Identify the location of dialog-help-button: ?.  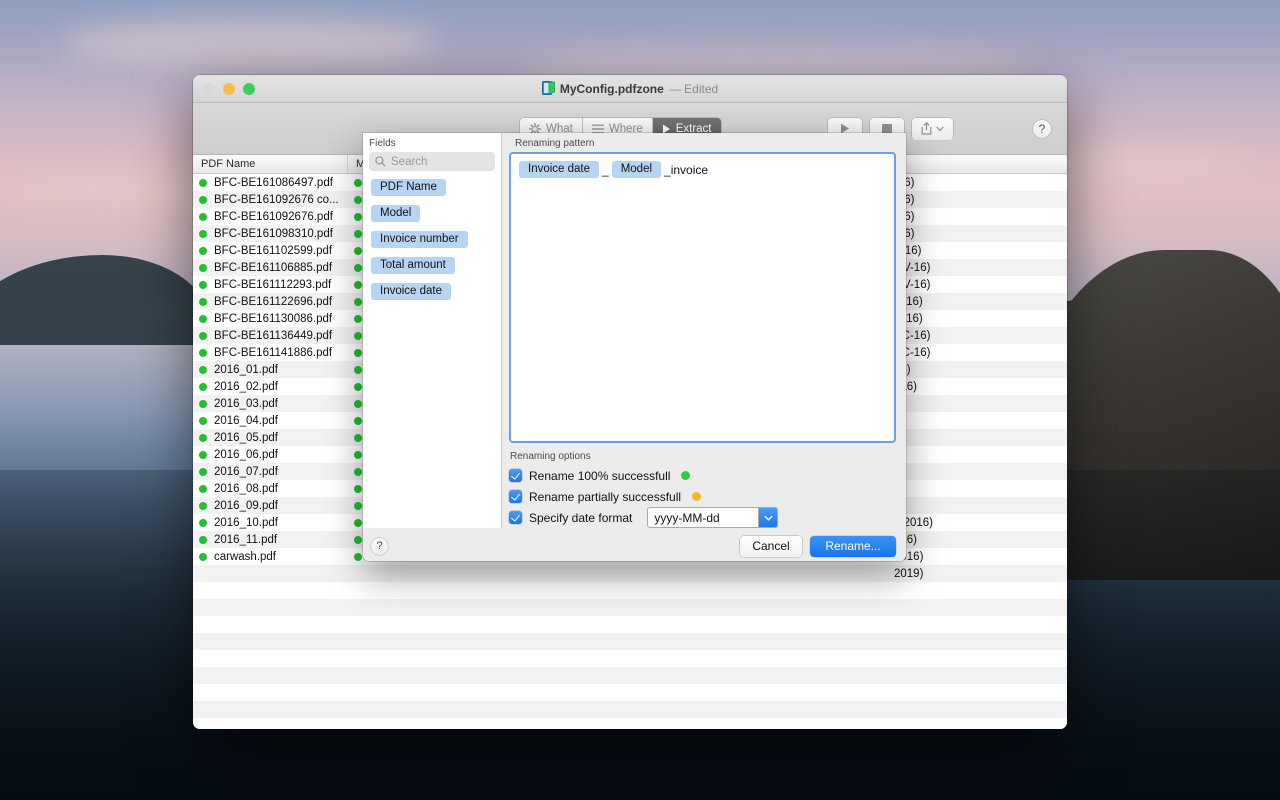
(379, 546).